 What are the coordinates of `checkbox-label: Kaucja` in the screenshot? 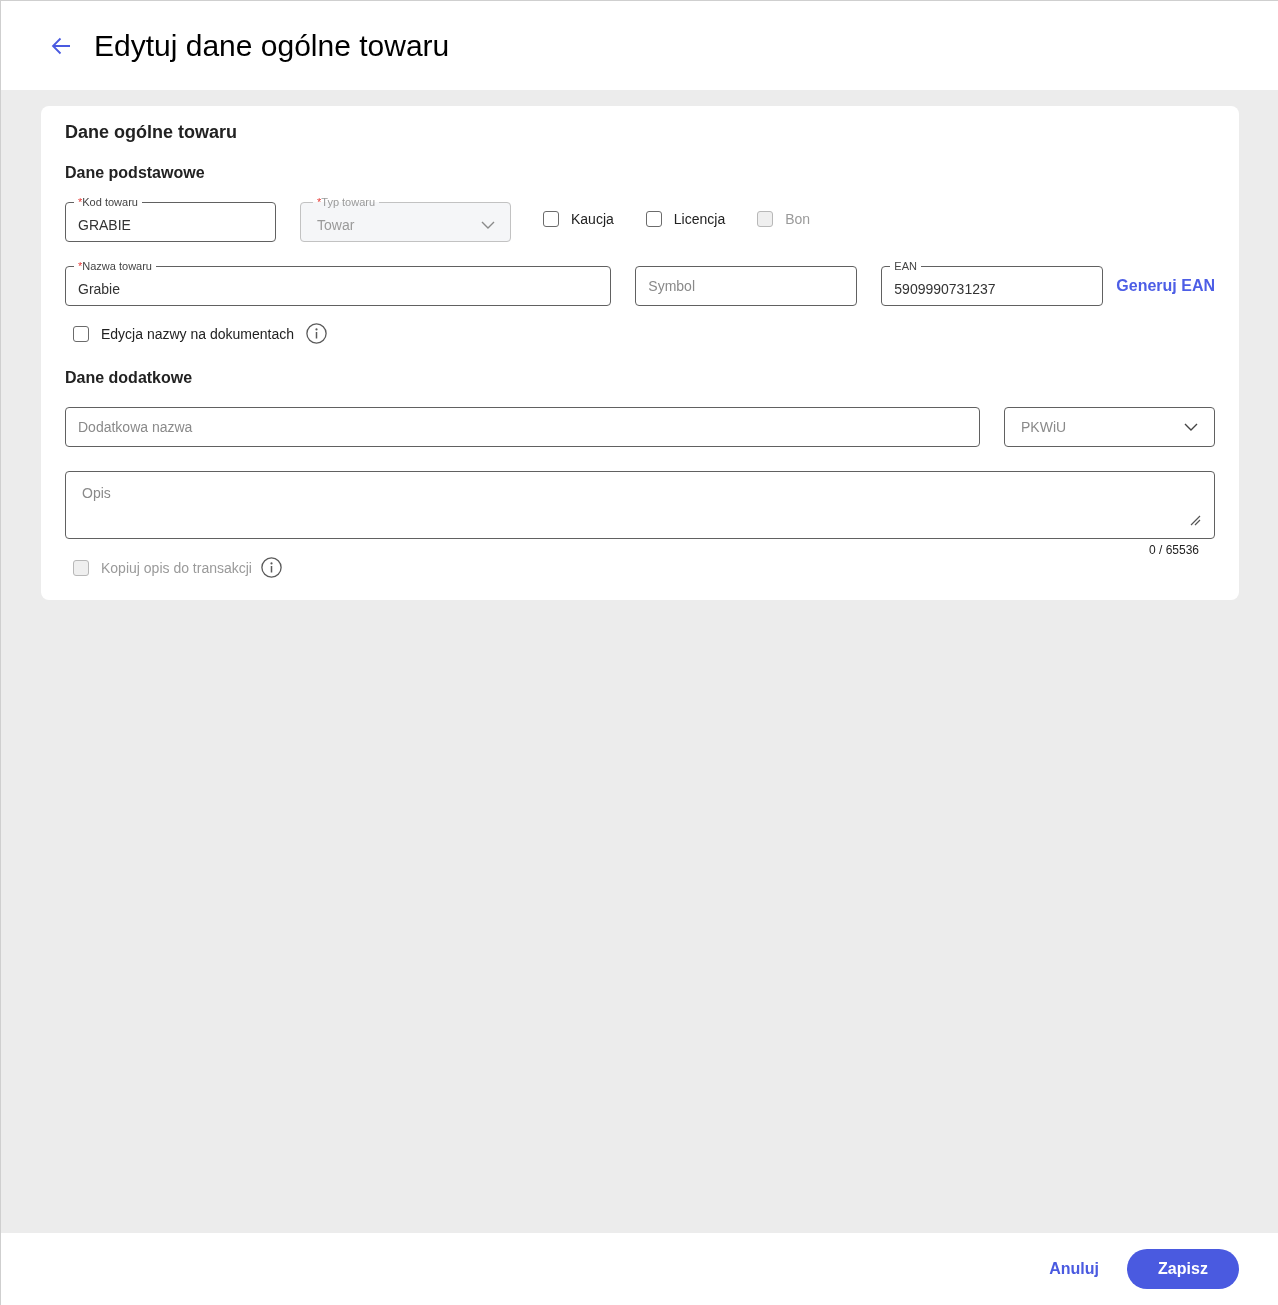 It's located at (592, 219).